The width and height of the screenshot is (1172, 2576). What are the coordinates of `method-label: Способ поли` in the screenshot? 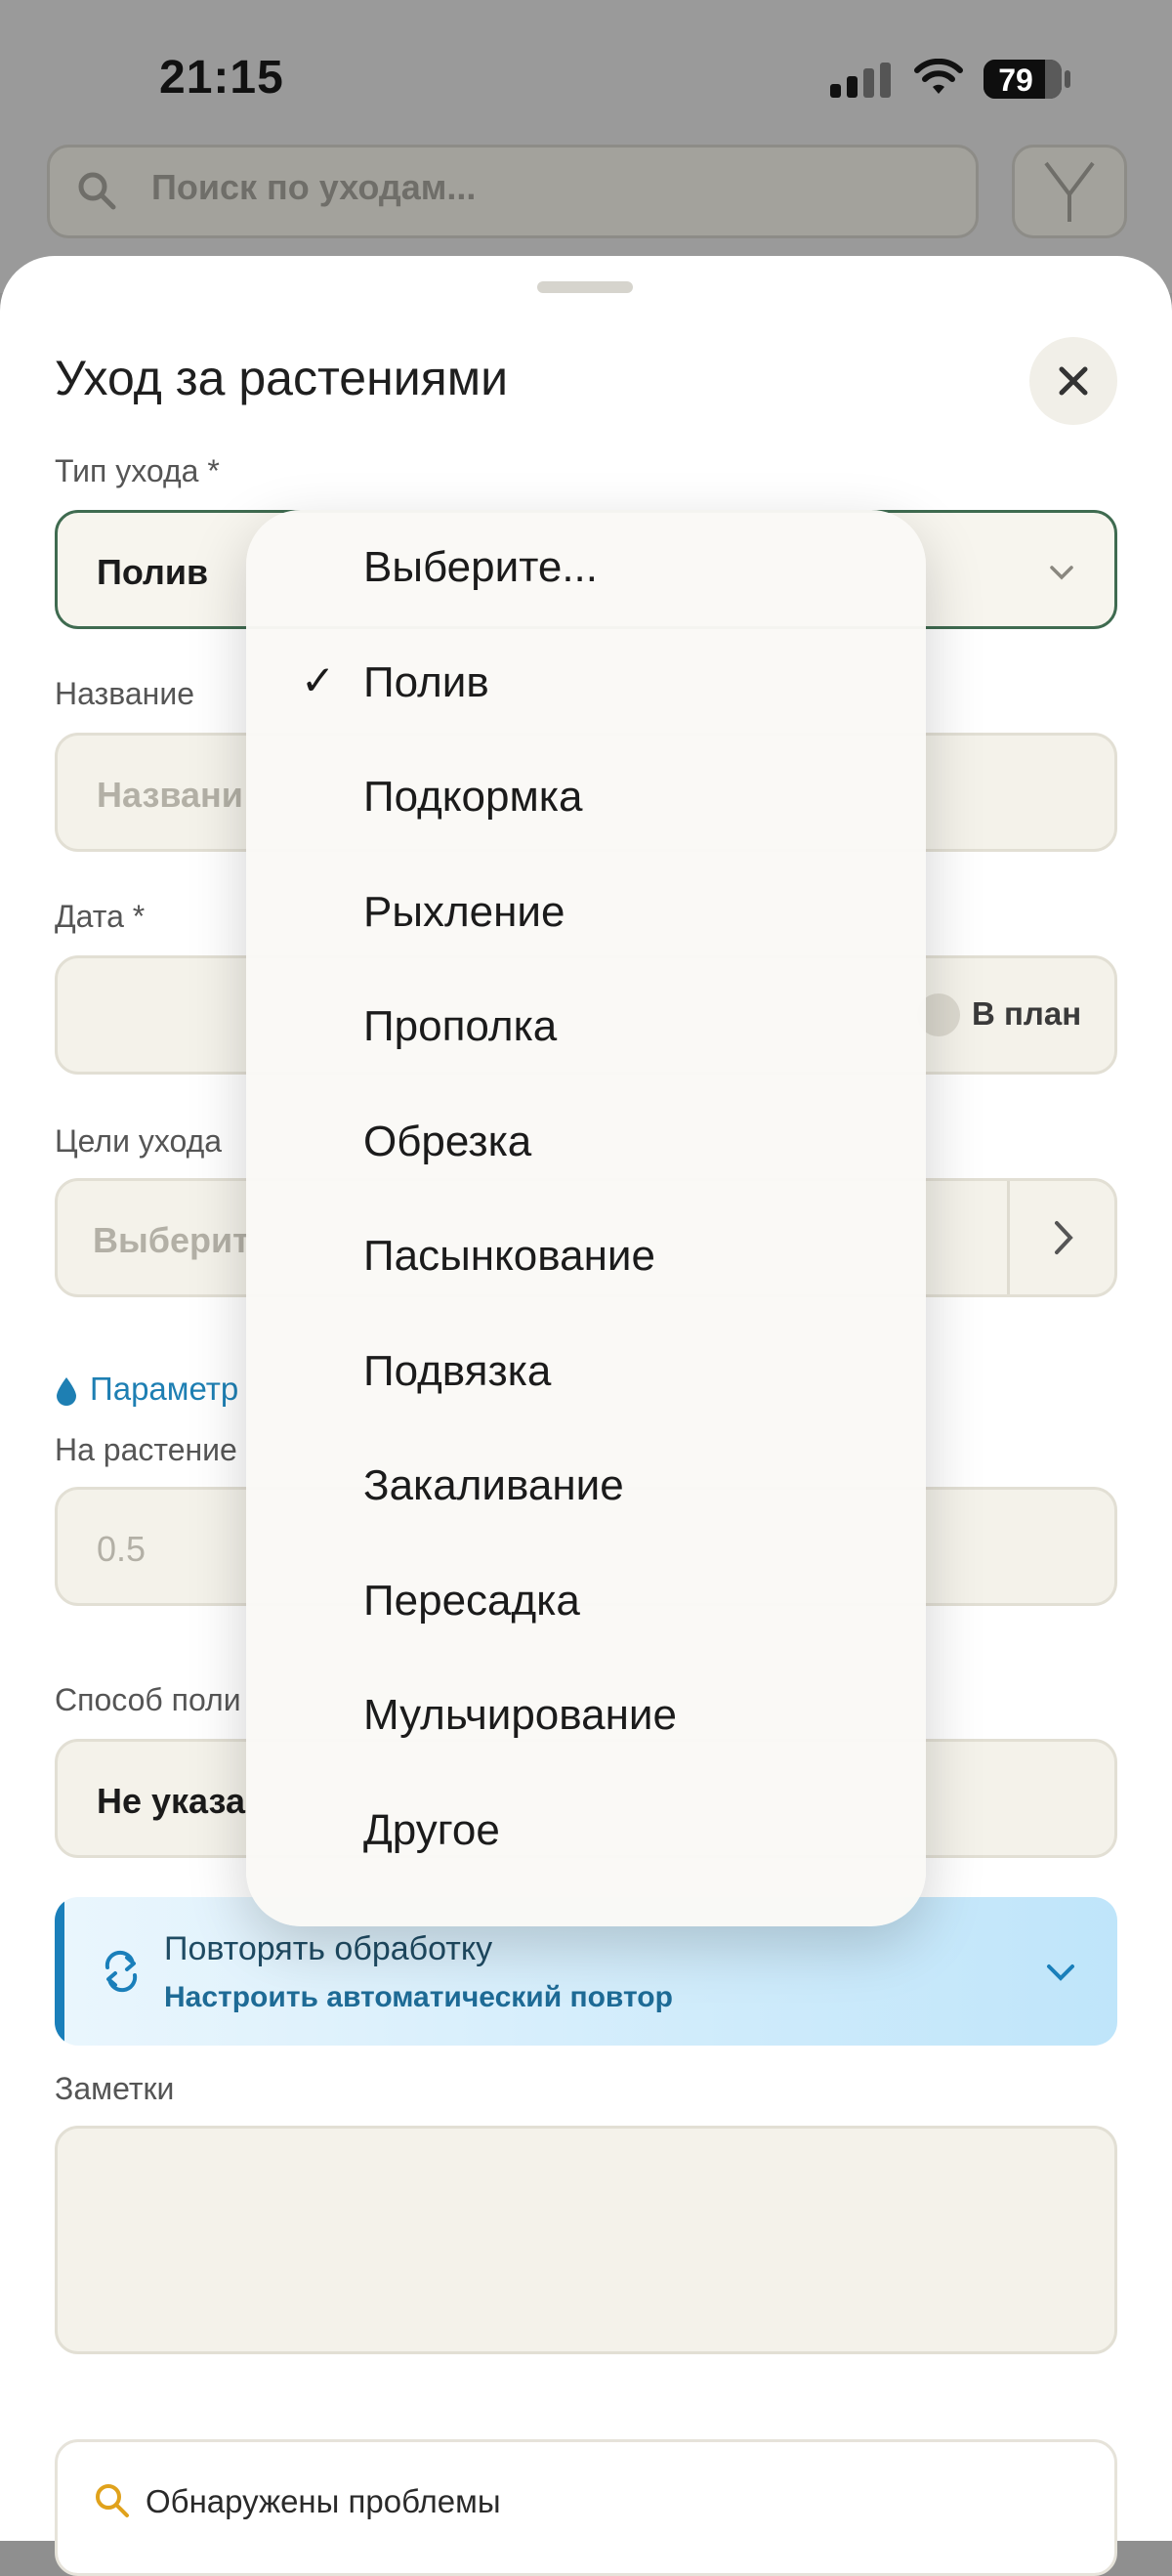 It's located at (148, 1699).